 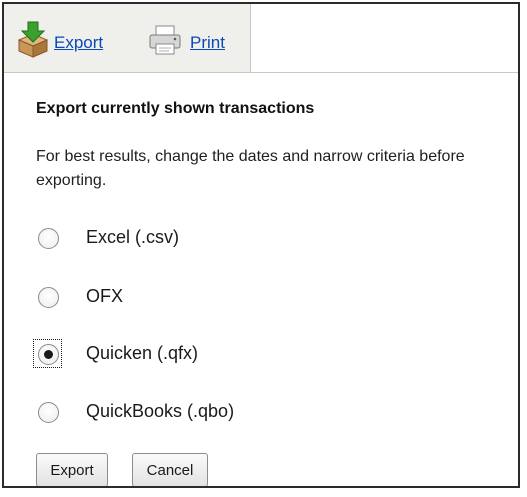 What do you see at coordinates (261, 38) in the screenshot?
I see `toolbar: Export Print` at bounding box center [261, 38].